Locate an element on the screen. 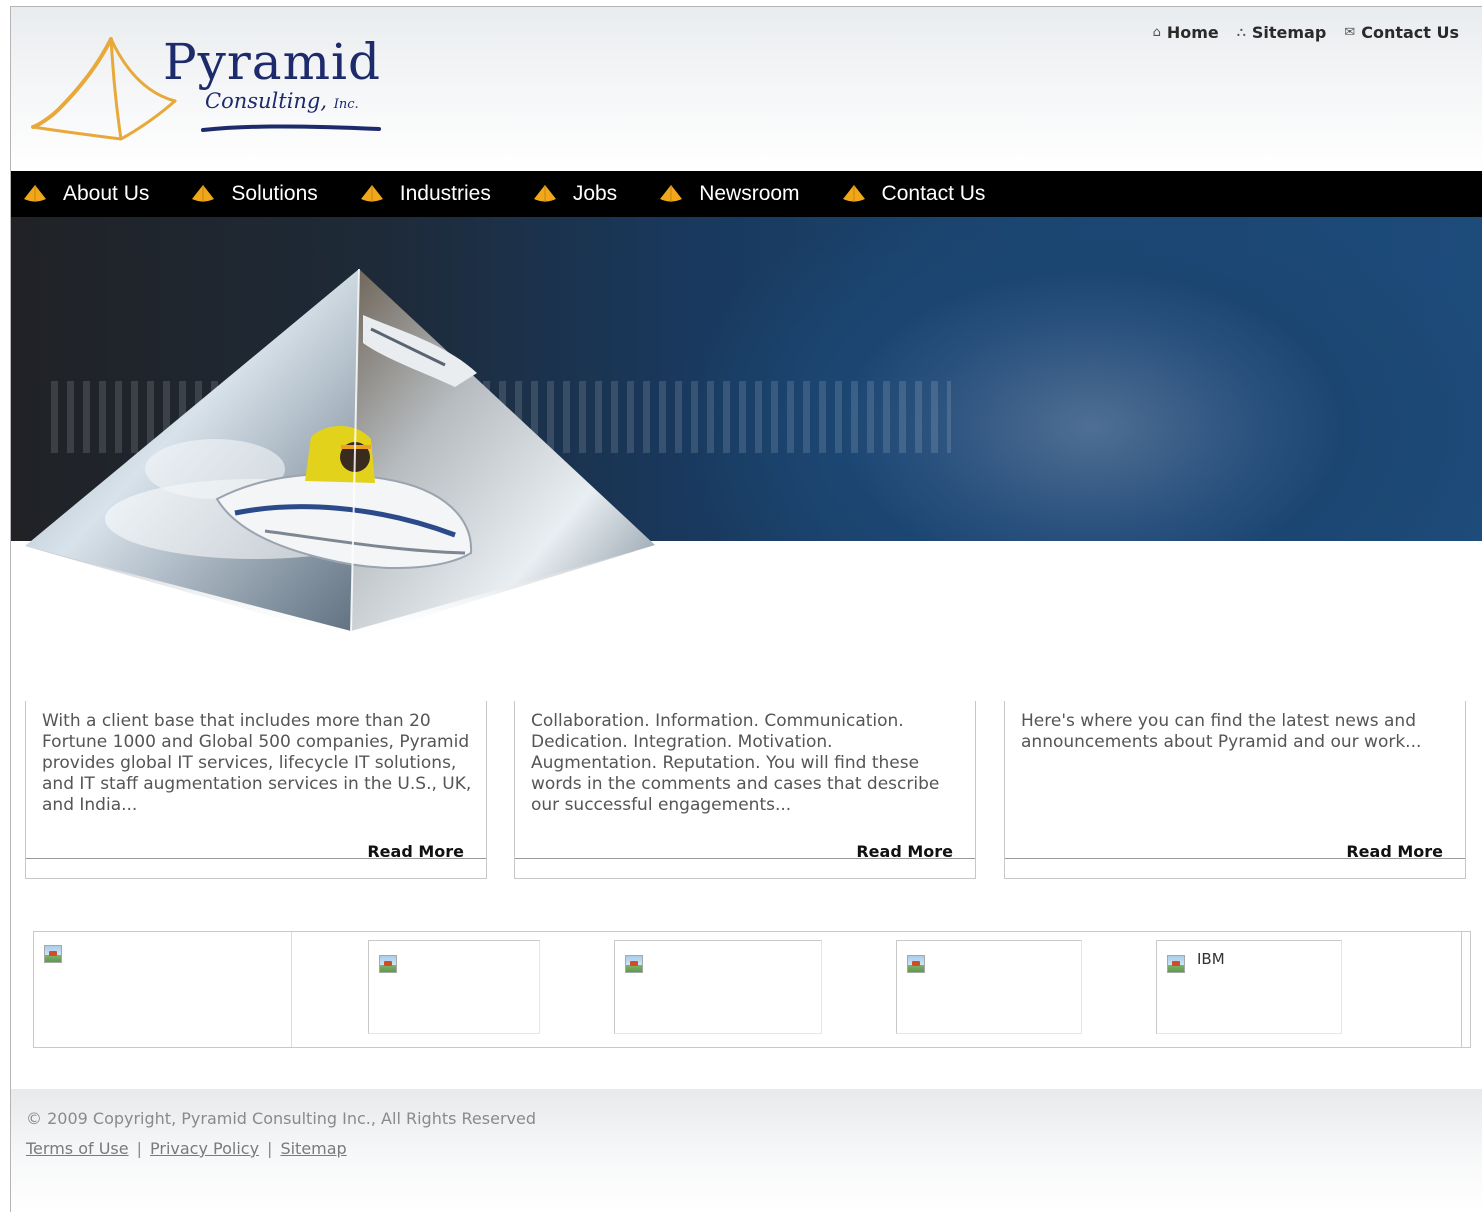 This screenshot has height=1212, width=1482. nav-label: About Us is located at coordinates (106, 193).